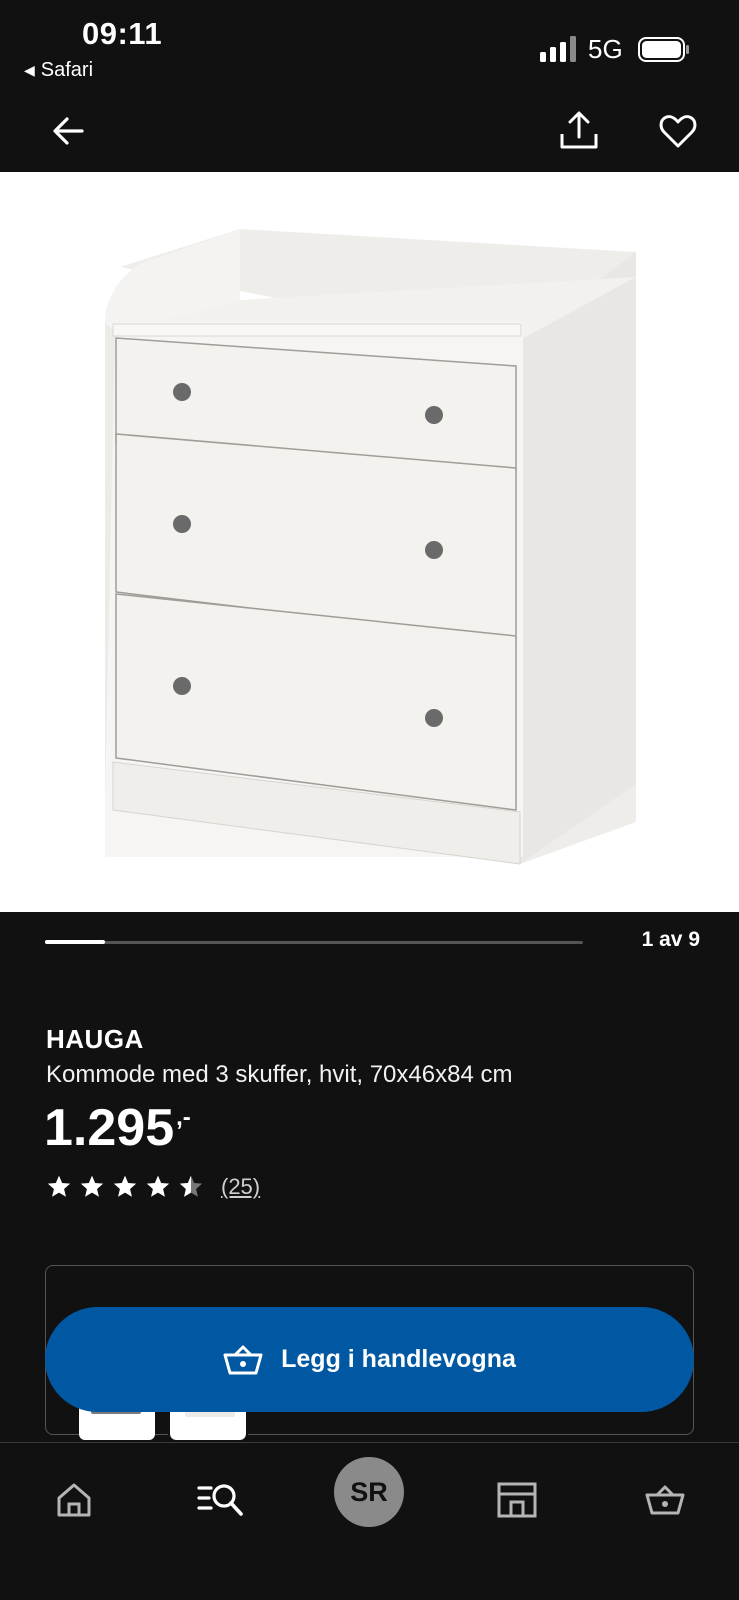  I want to click on back-triangle-icon: ◀, so click(29, 70).